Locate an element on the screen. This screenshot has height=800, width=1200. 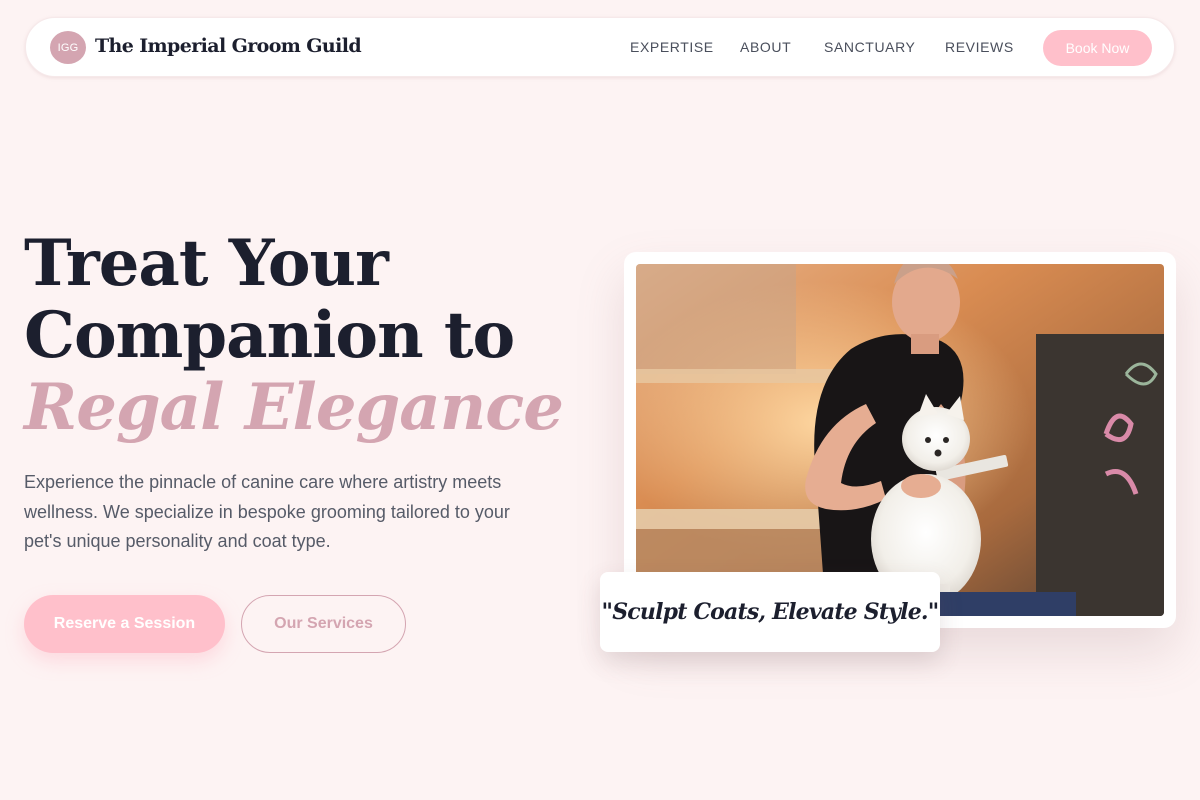
nav-link-reviews: REVIEWS is located at coordinates (979, 47).